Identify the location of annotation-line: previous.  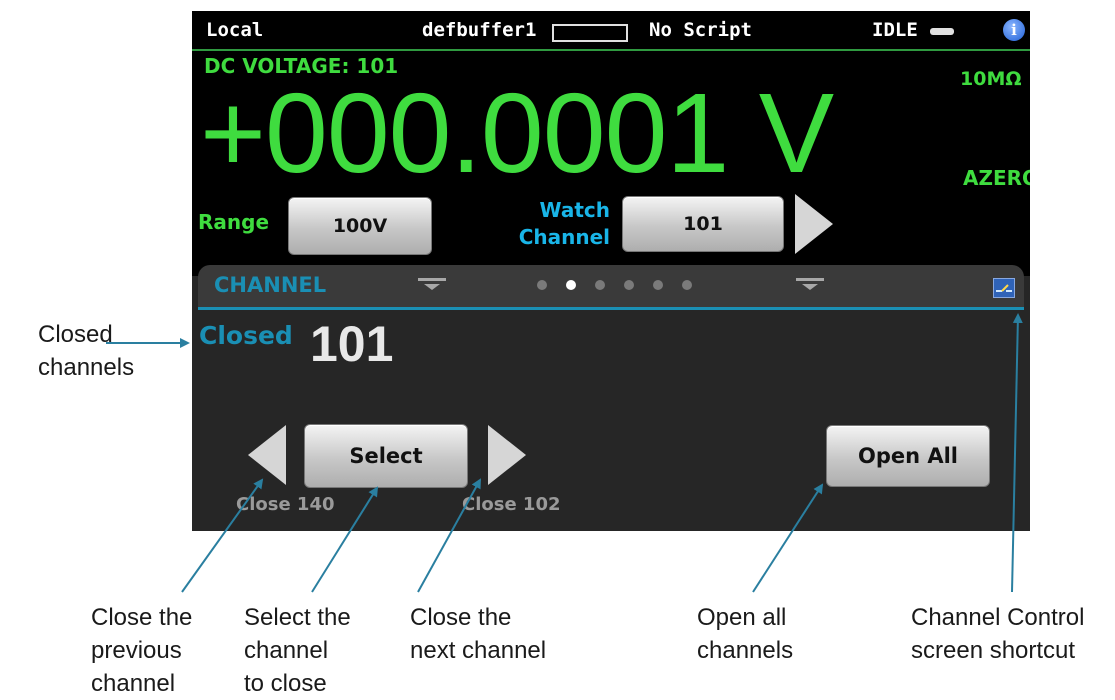
(136, 650).